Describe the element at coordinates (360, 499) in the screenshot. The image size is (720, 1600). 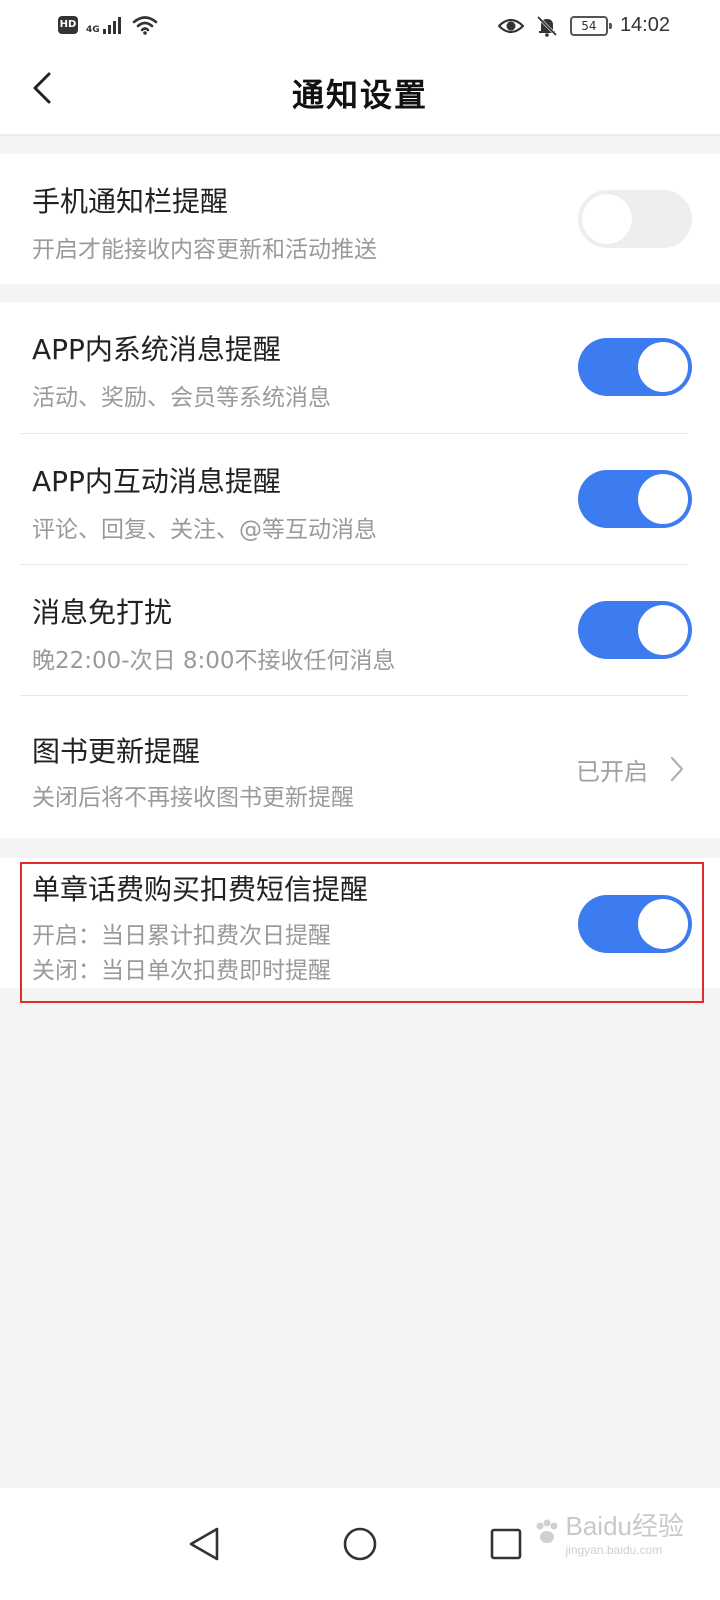
I see `setting-row-interact-msg: APP内互动消息提醒 评论、回复、关注、@等互动消息` at that location.